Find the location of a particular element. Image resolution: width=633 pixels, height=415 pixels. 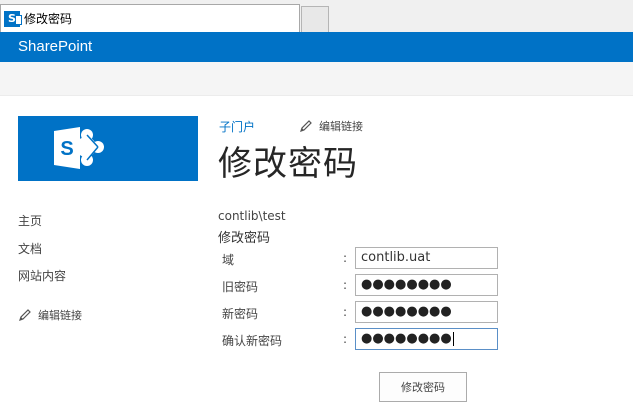

confirm-password-field: ●●●●●●●● is located at coordinates (426, 339).